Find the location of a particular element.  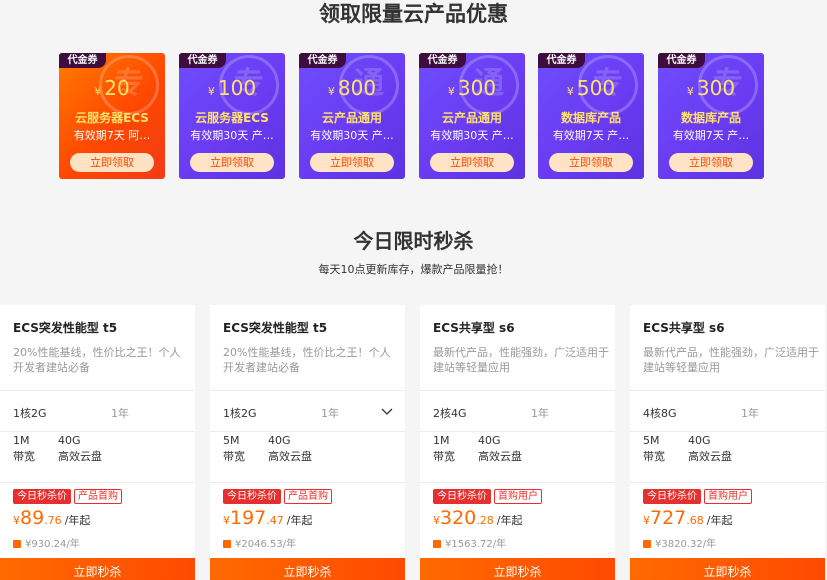

bandwidth-value: 1M is located at coordinates (441, 440).